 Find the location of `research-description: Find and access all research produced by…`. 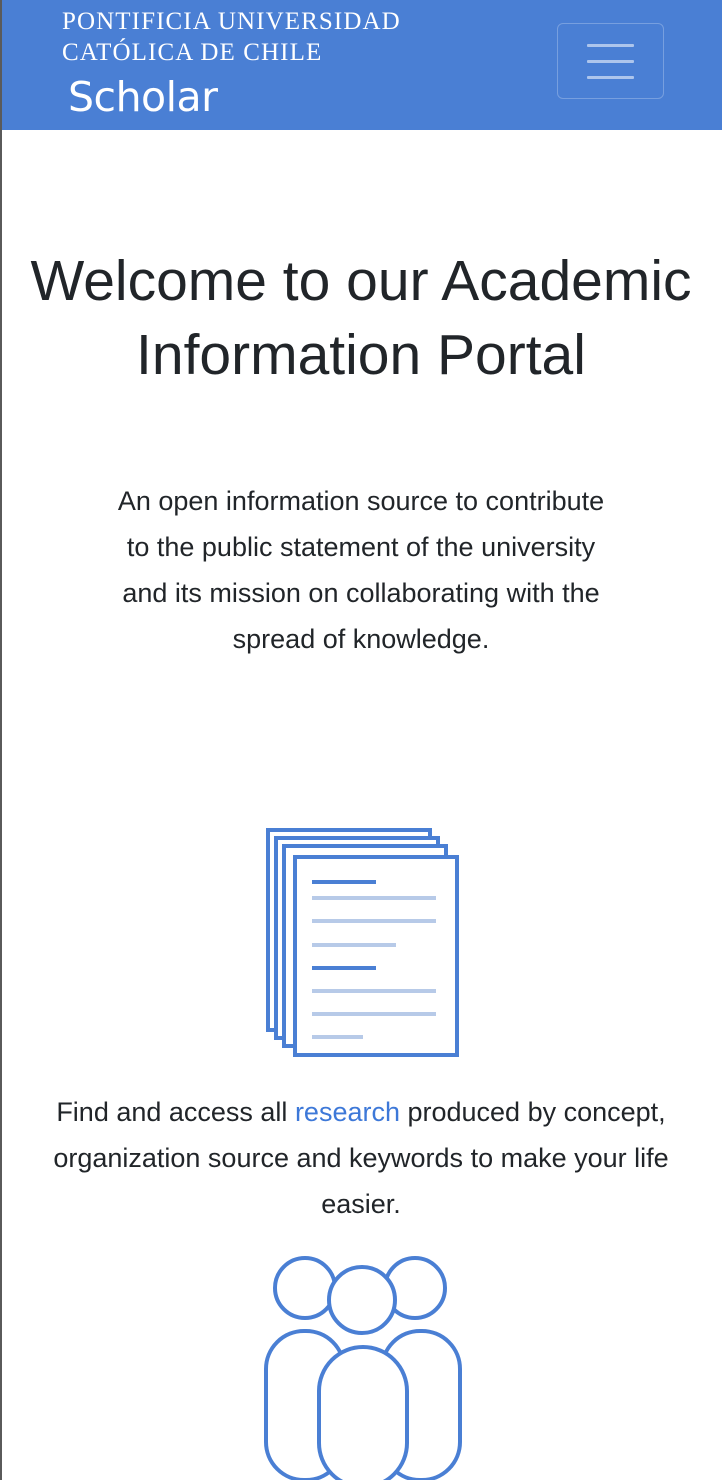

research-description: Find and access all research produced by… is located at coordinates (361, 1158).